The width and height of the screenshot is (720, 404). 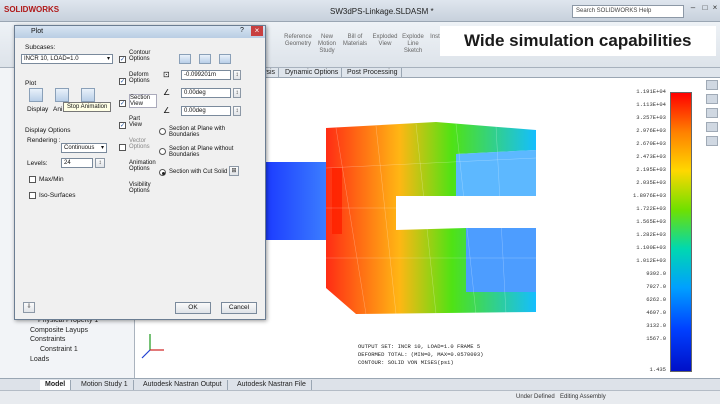 What do you see at coordinates (32, 179) in the screenshot?
I see `maxmin-checkbox` at bounding box center [32, 179].